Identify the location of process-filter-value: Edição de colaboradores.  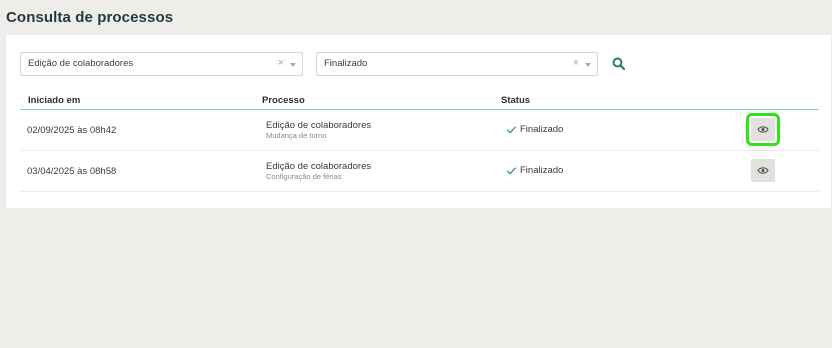
(81, 63).